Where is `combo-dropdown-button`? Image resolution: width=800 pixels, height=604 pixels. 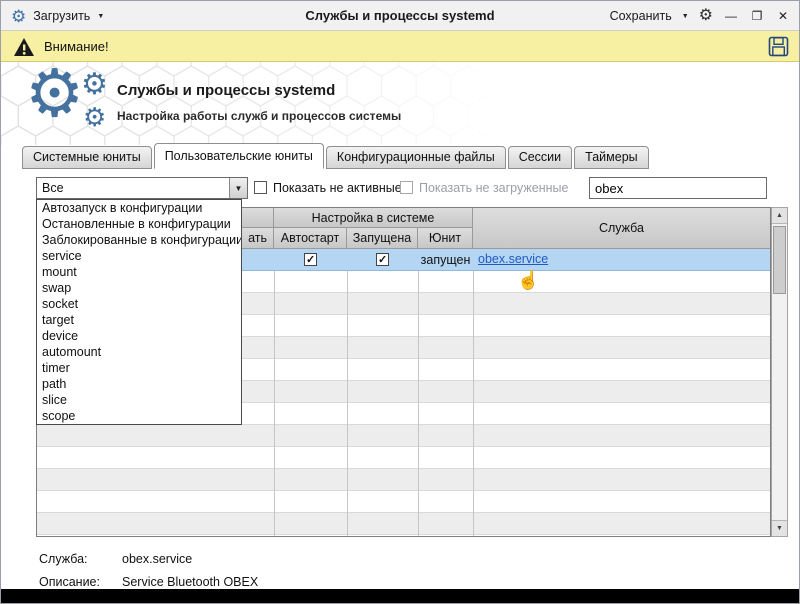 combo-dropdown-button is located at coordinates (238, 188).